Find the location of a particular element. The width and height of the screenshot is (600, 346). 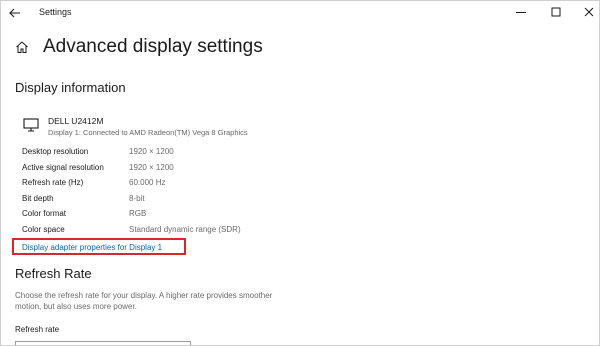

display-information-heading: Display information is located at coordinates (70, 87).